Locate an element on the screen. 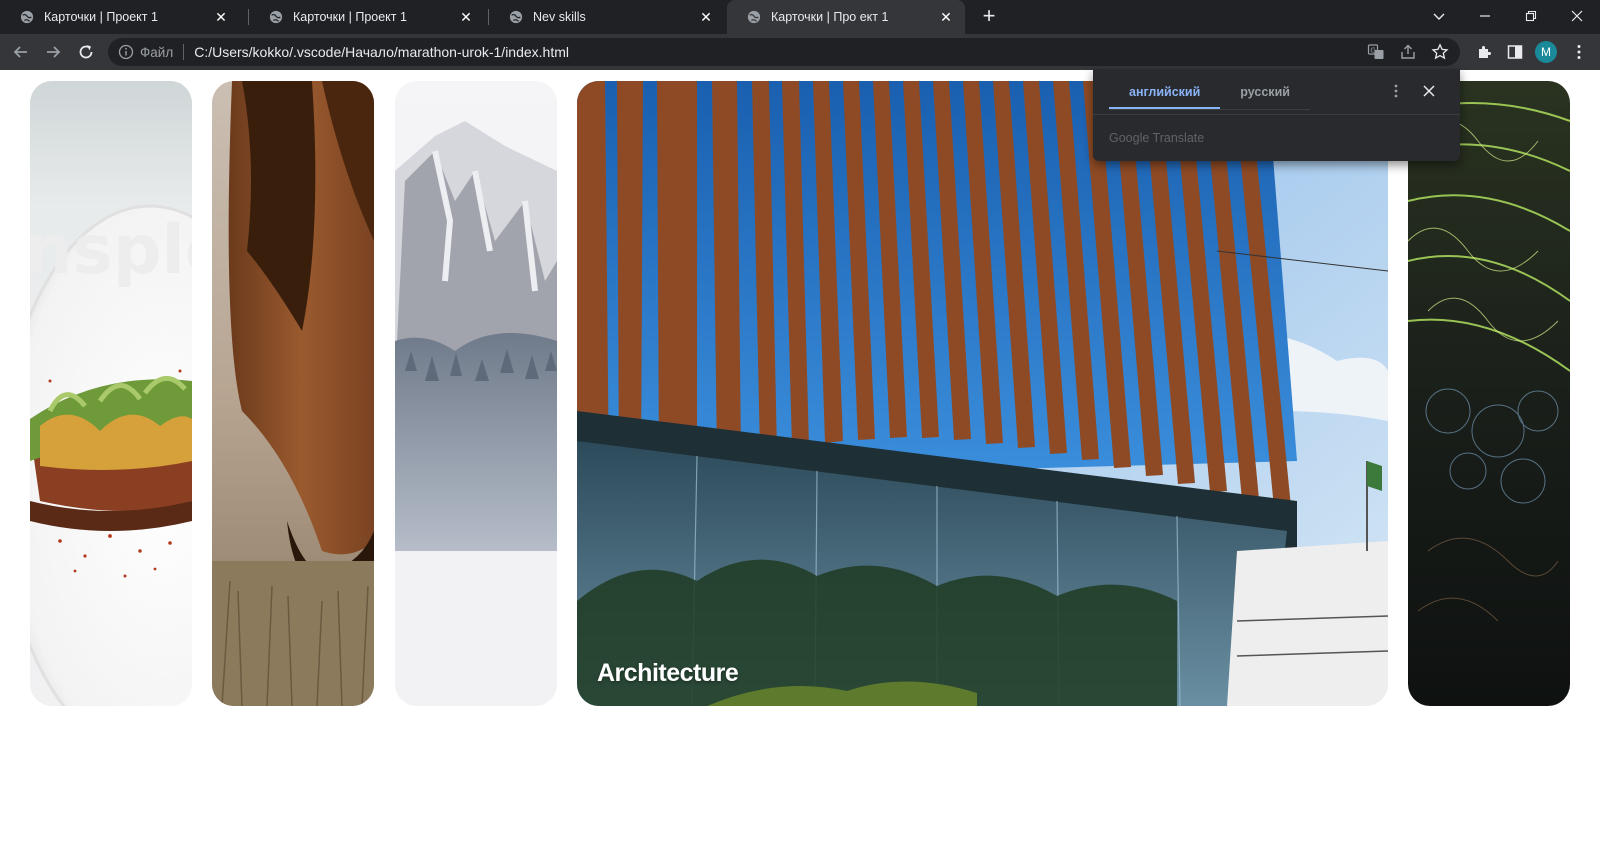 Image resolution: width=1600 pixels, height=852 pixels. popup-divider is located at coordinates (1276, 114).